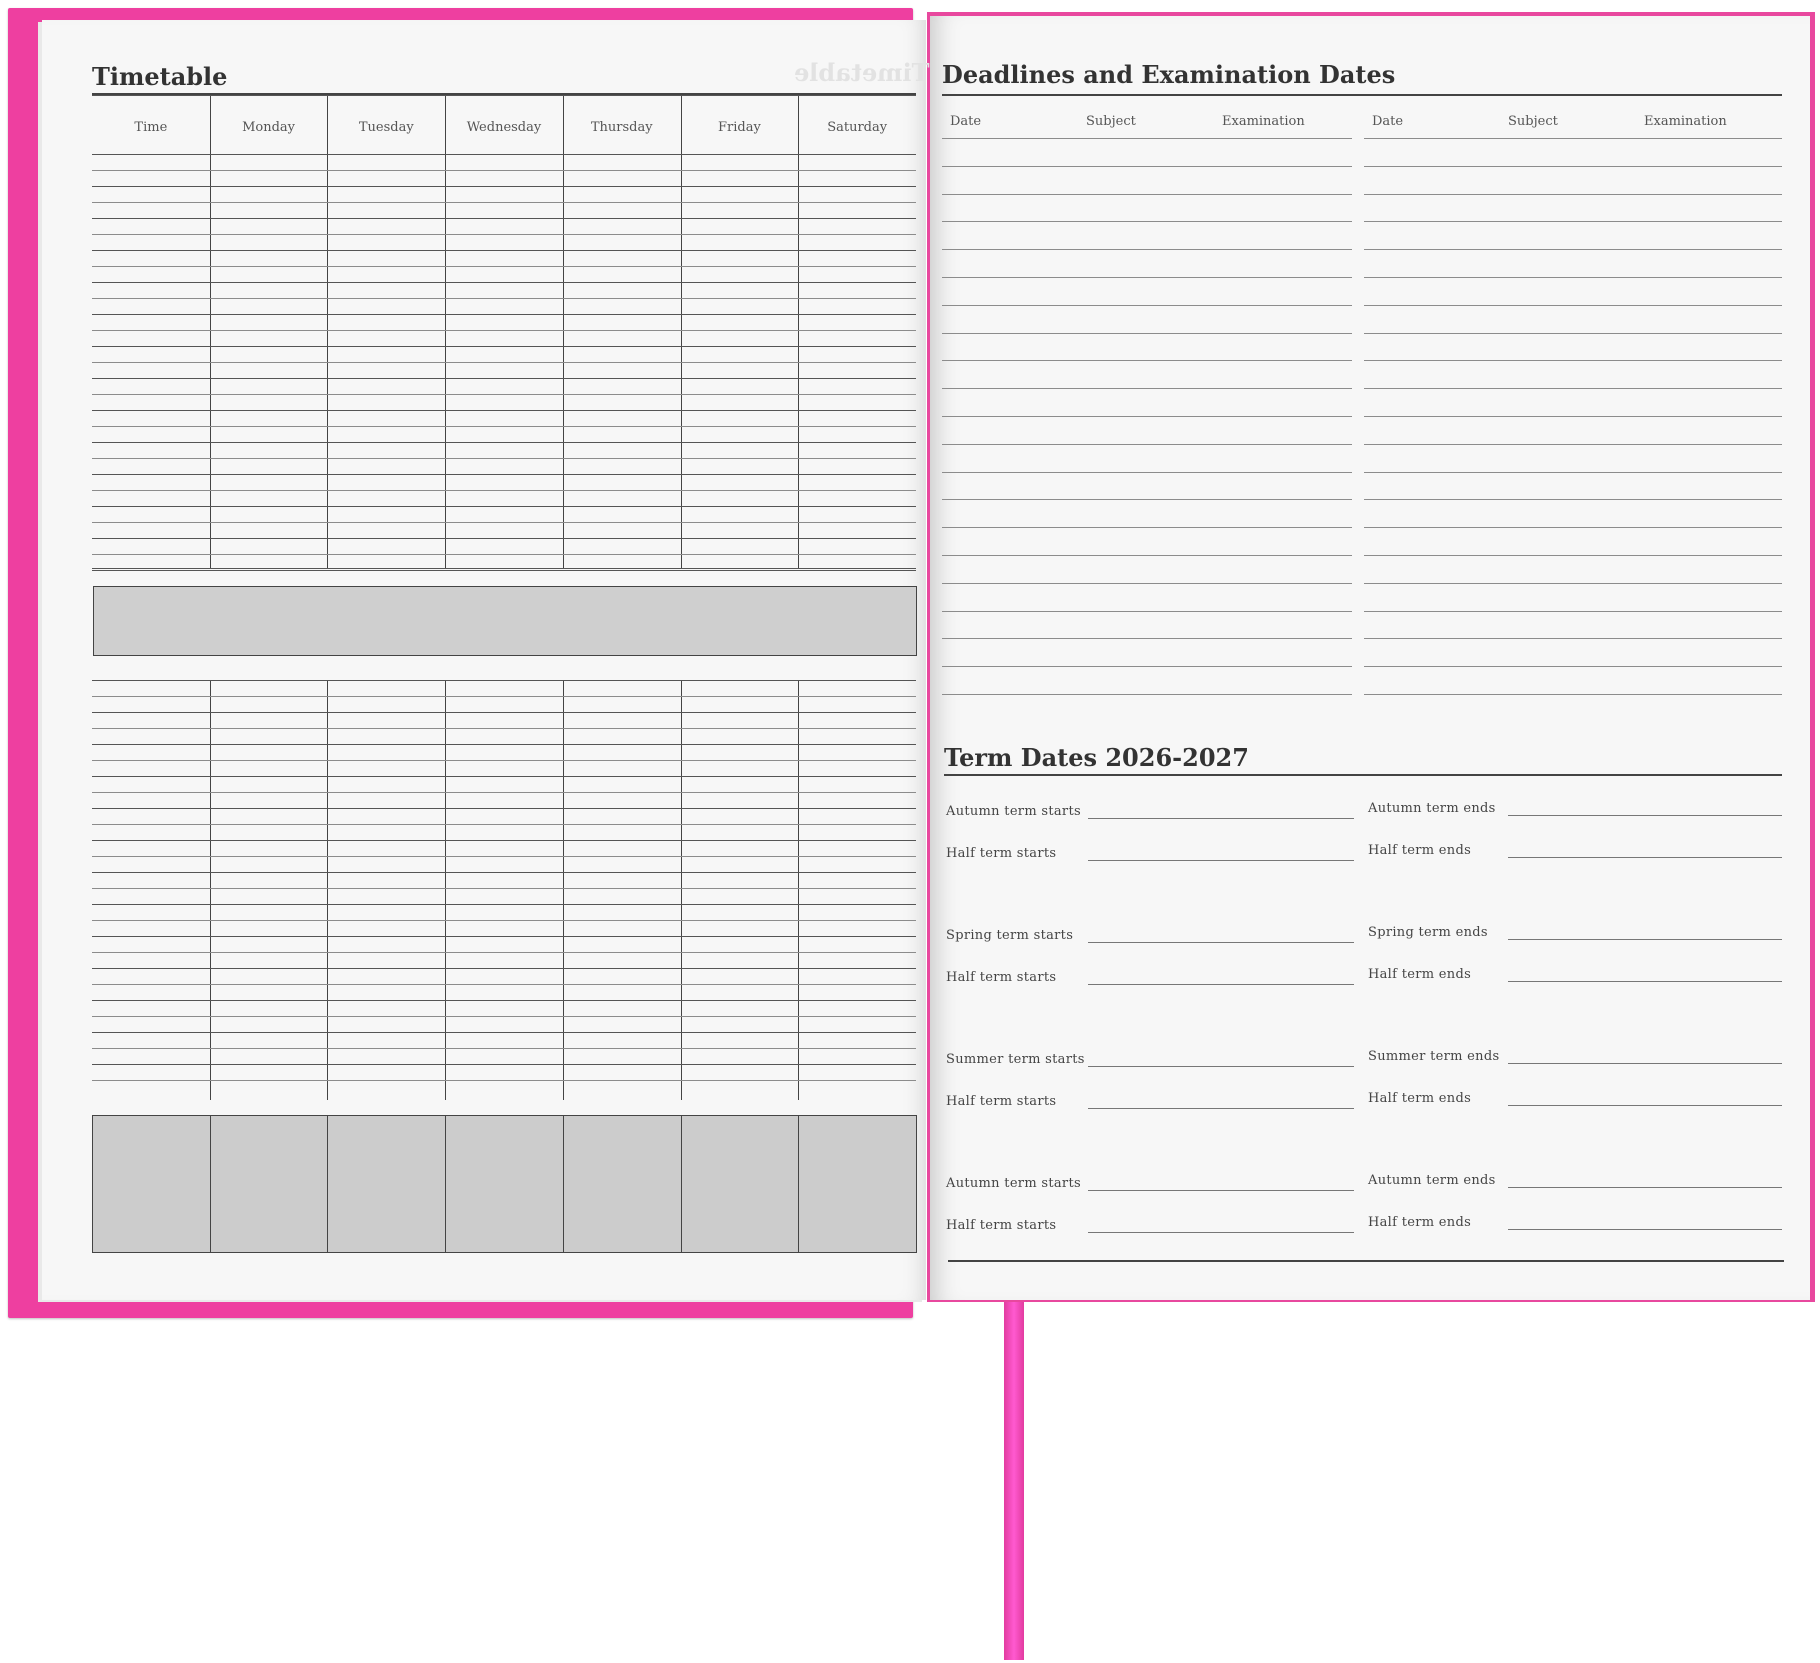  What do you see at coordinates (1263, 121) in the screenshot?
I see `deadline-column-header: Examination` at bounding box center [1263, 121].